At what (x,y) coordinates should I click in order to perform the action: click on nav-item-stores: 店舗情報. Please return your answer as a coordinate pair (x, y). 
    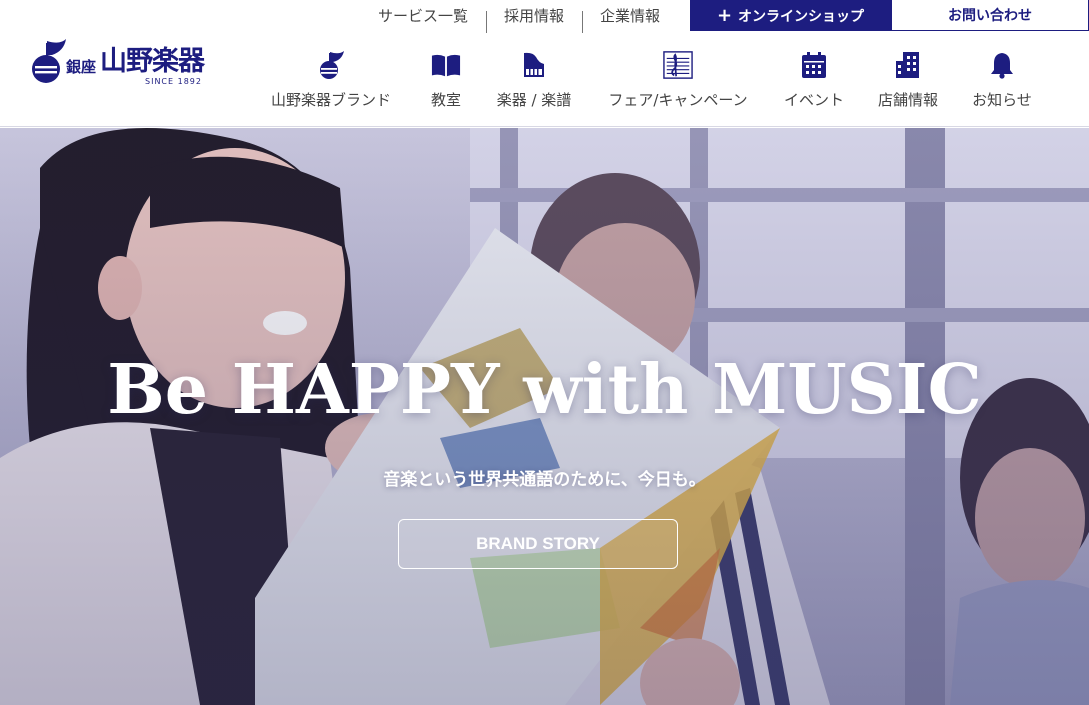
    Looking at the image, I should click on (908, 80).